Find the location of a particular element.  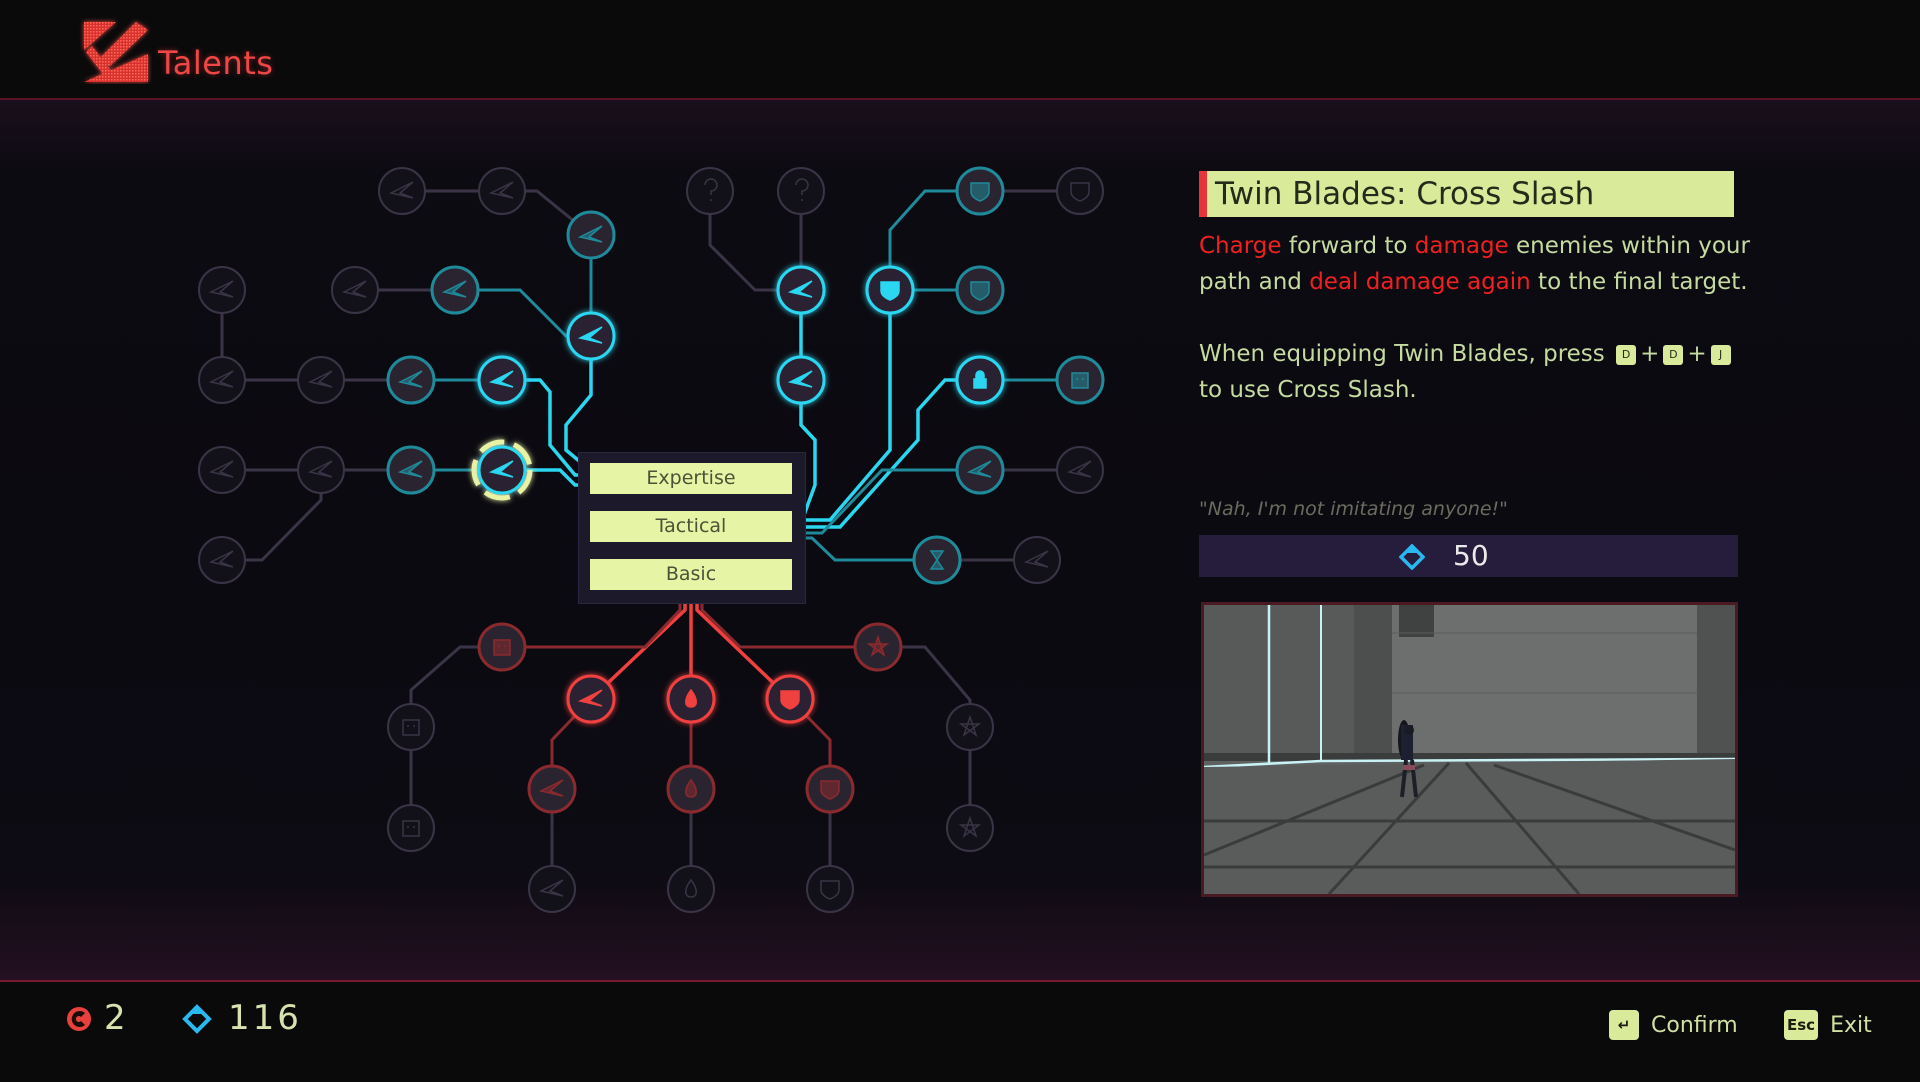

talent-node-r9 is located at coordinates (980, 380).